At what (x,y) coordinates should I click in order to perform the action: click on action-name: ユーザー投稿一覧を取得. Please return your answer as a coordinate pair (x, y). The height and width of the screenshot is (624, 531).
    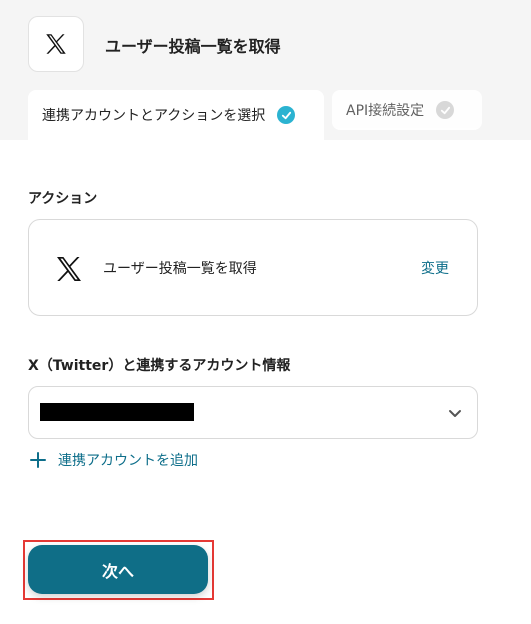
    Looking at the image, I should click on (180, 269).